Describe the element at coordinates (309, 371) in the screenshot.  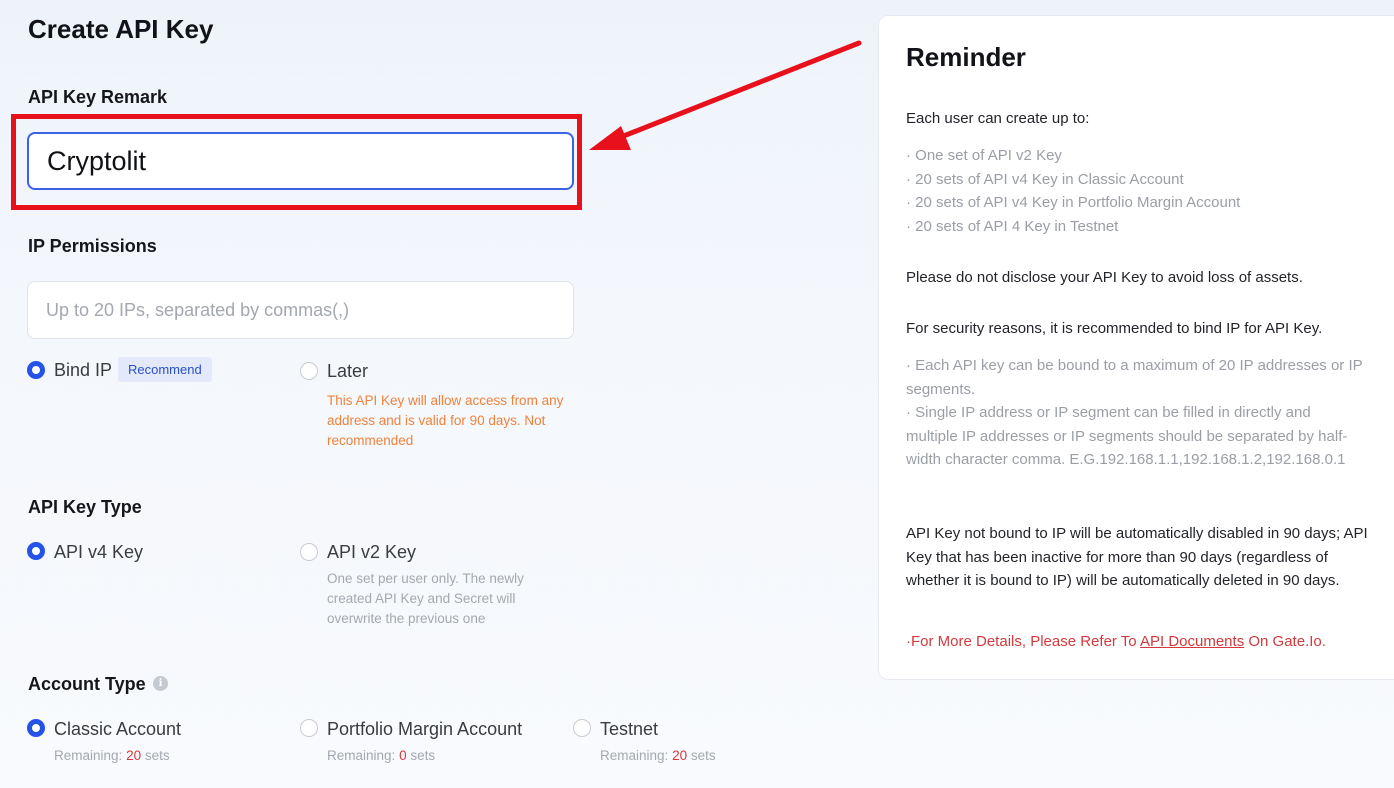
I see `later-radio` at that location.